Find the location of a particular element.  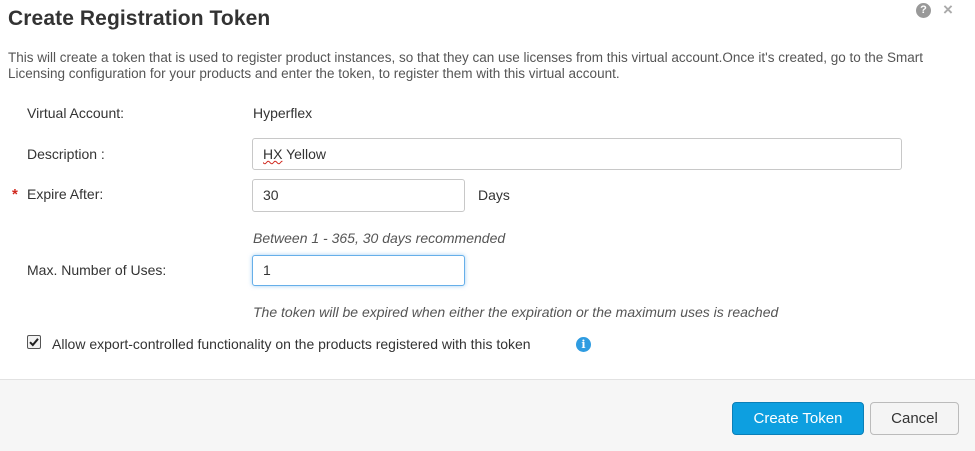

max-uses-label: Max. Number of Uses: is located at coordinates (97, 270).